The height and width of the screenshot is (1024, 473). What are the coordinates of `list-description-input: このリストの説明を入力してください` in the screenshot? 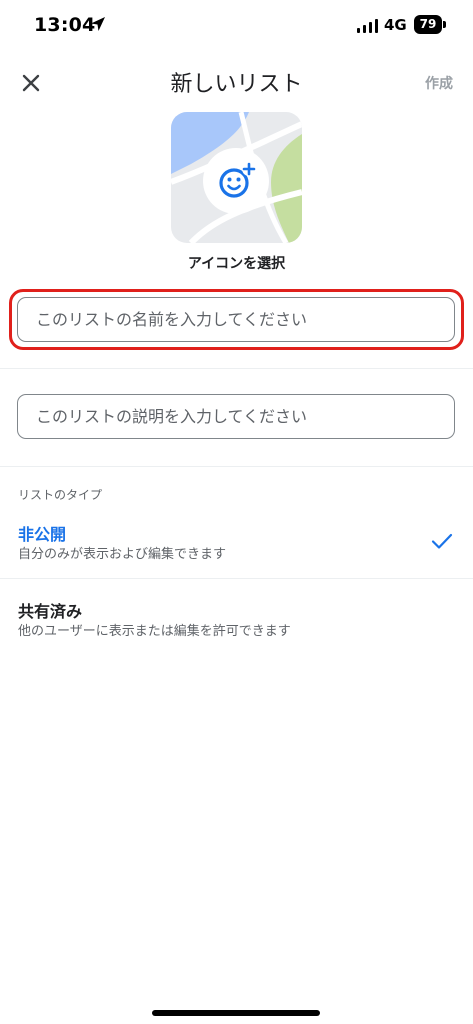 It's located at (236, 416).